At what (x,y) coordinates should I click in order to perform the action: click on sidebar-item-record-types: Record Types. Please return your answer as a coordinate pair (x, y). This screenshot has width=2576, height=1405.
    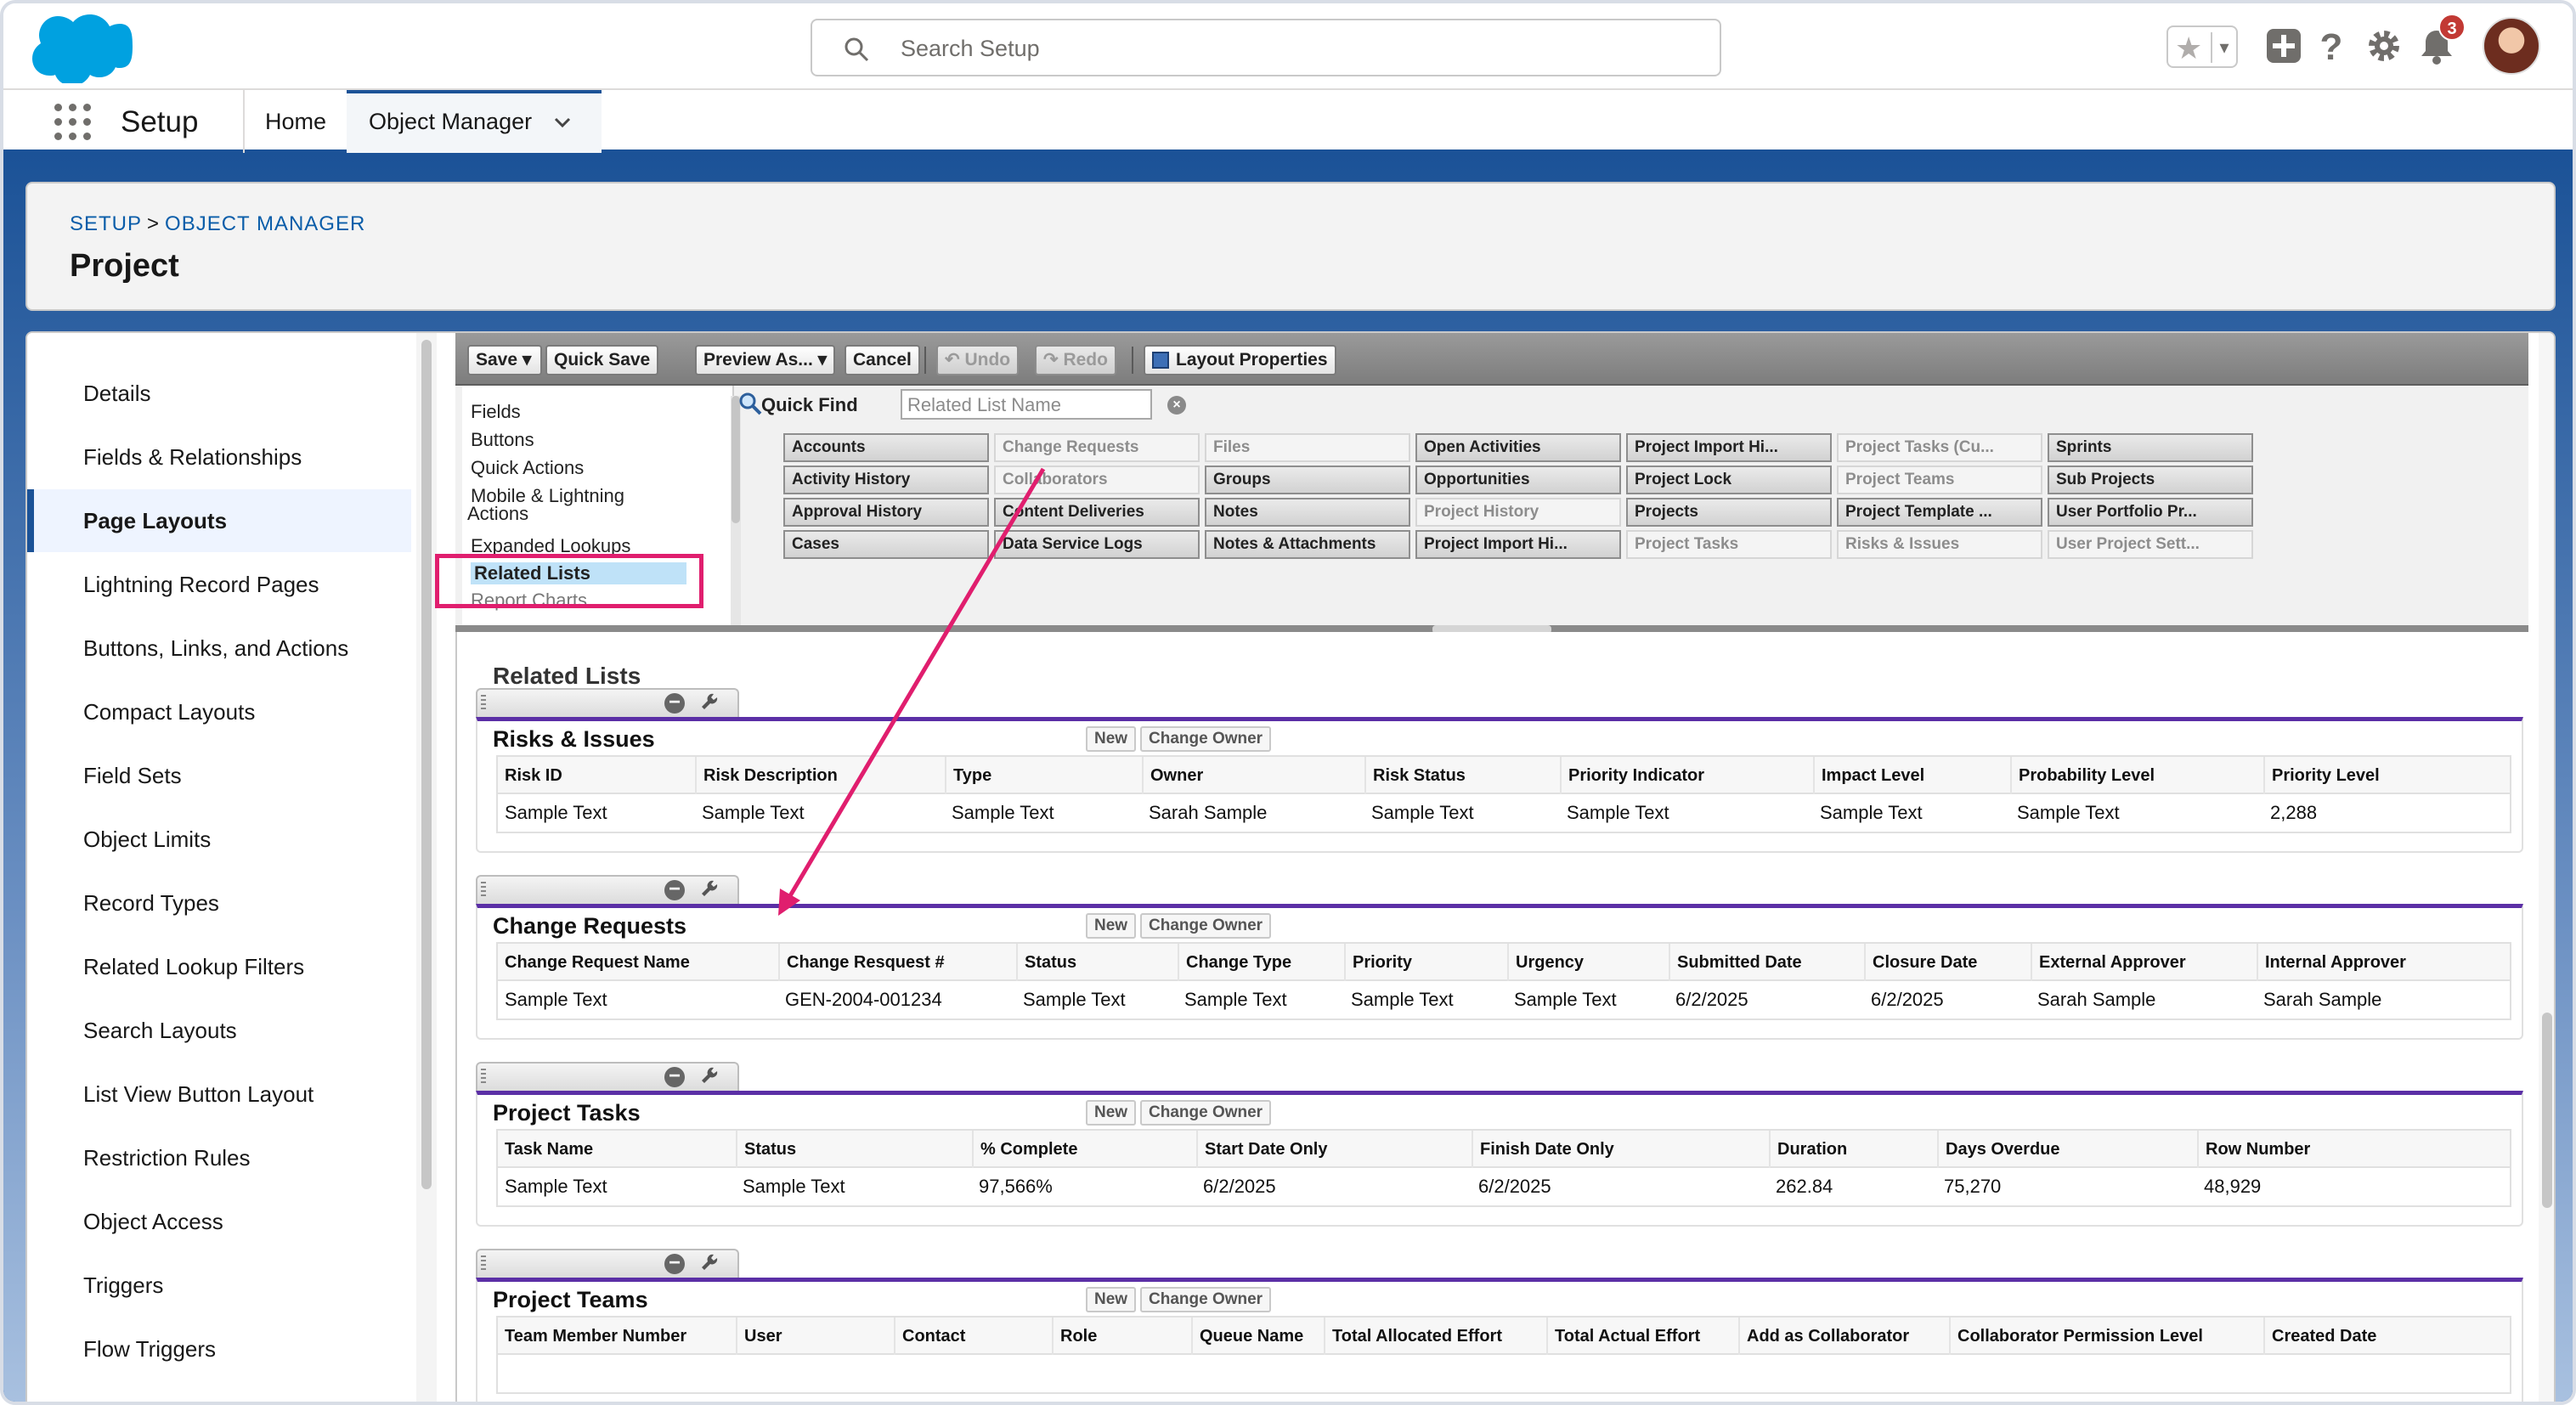
    Looking at the image, I should click on (219, 903).